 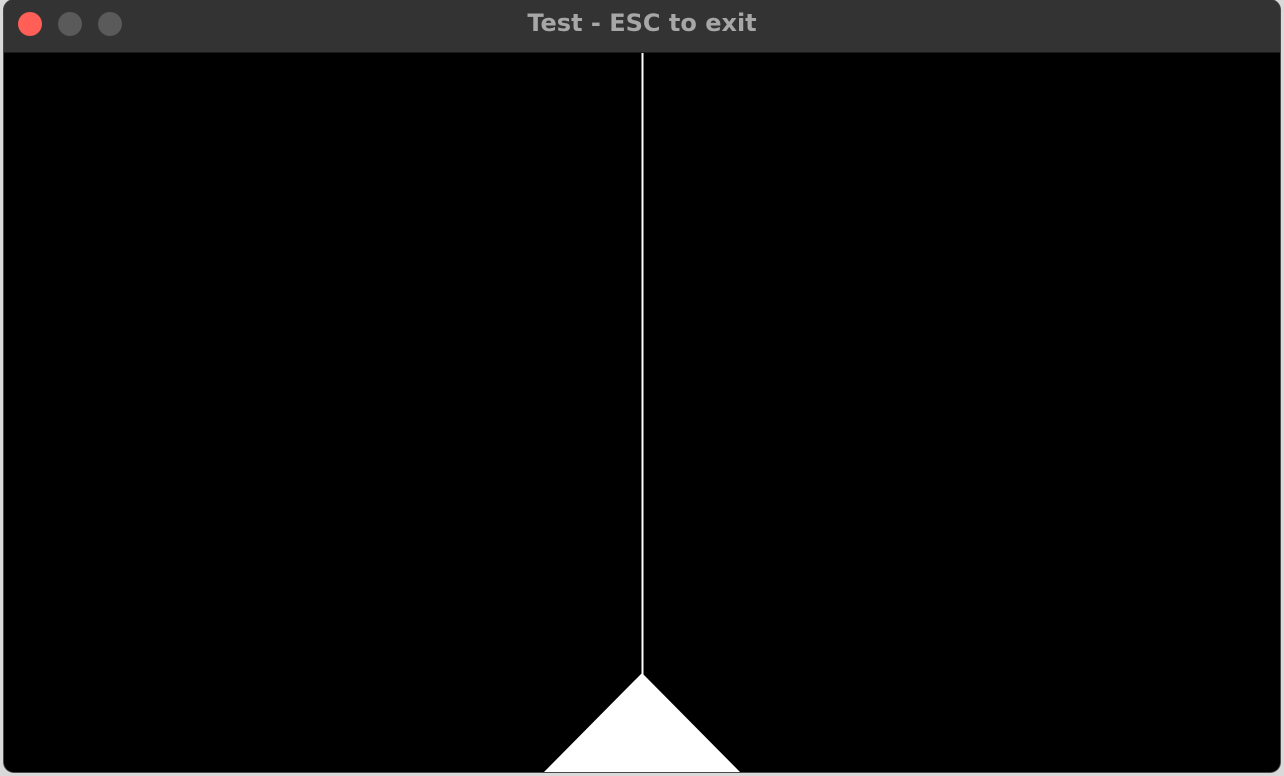 I want to click on window-title: Test - ESC to exit, so click(x=642, y=23).